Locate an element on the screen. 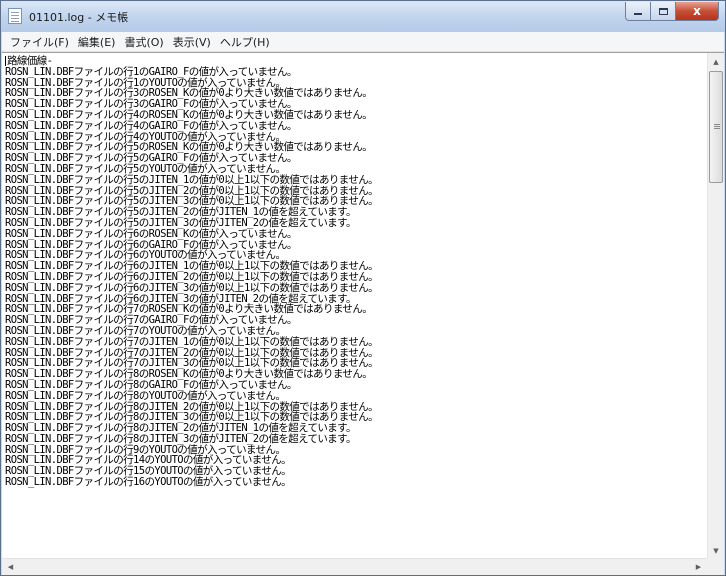 The image size is (726, 576). menu-view: 表示(V) is located at coordinates (192, 42).